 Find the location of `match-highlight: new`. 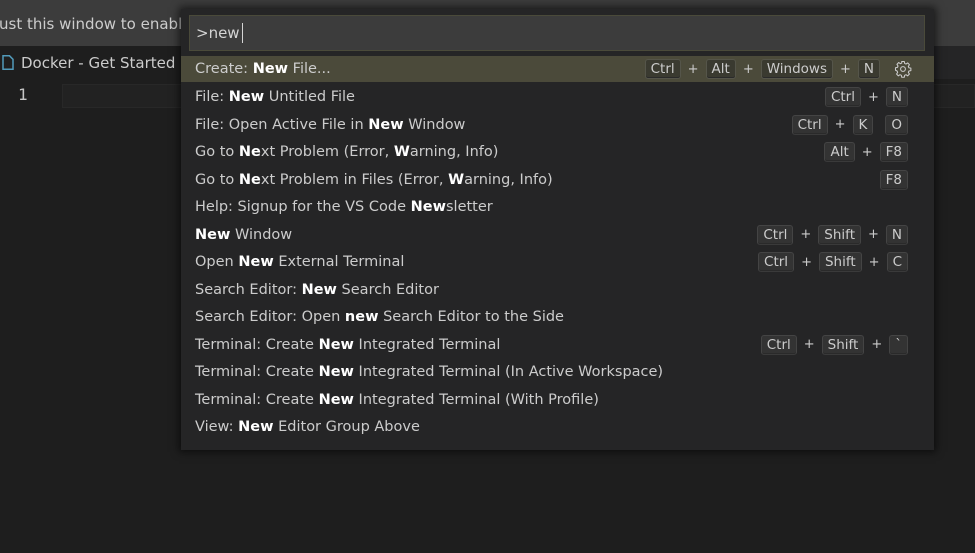

match-highlight: new is located at coordinates (361, 317).